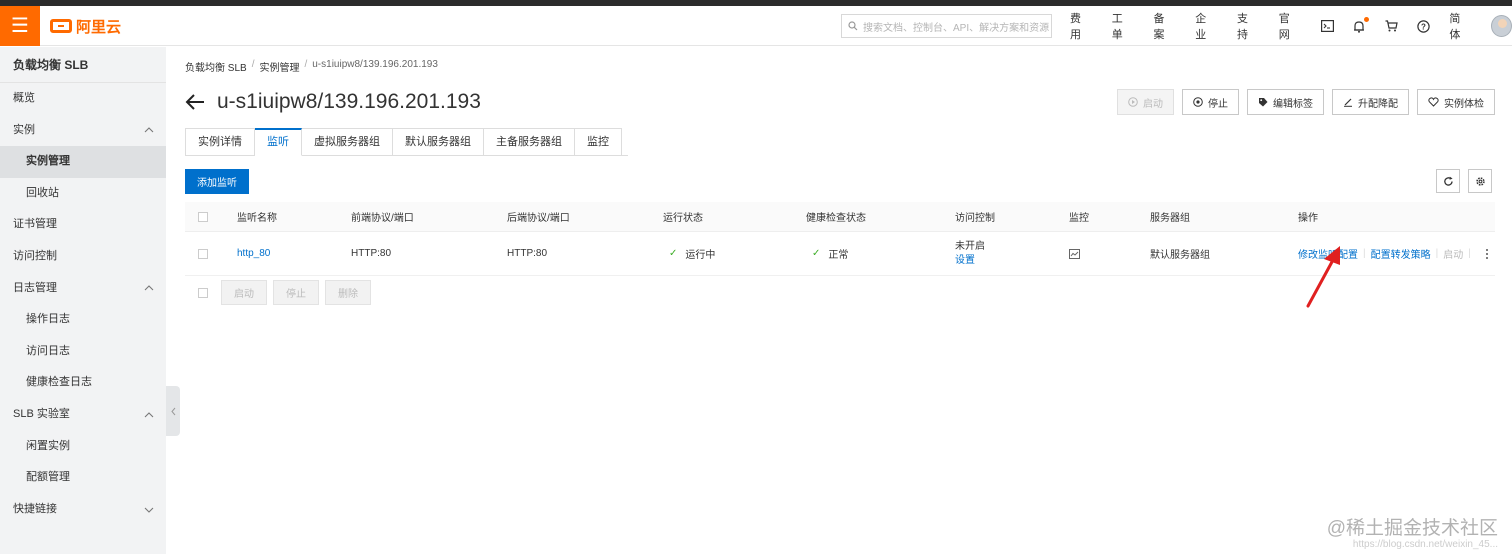 This screenshot has height=554, width=1512. Describe the element at coordinates (1247, 26) in the screenshot. I see `nav-support: 支持` at that location.